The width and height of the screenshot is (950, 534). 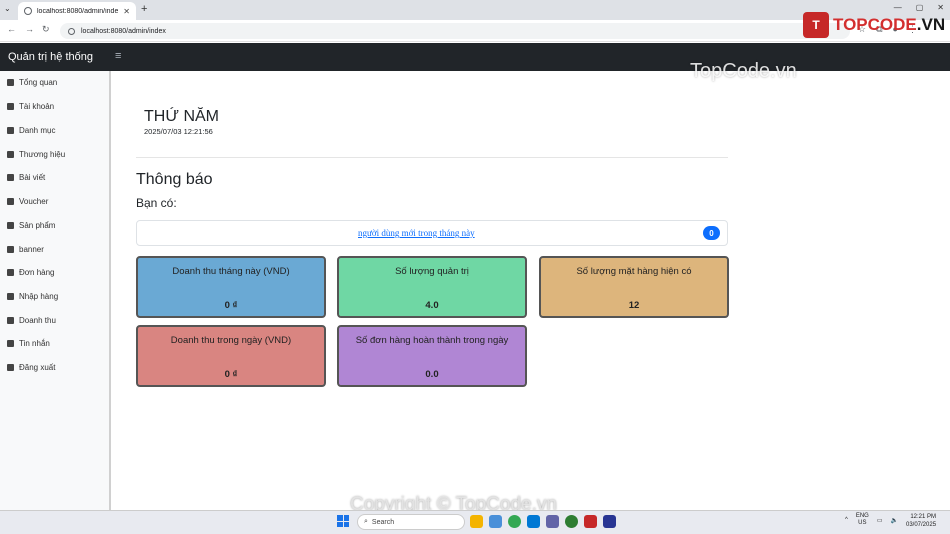 I want to click on sidebar-item-voucher: Voucher, so click(x=27, y=201).